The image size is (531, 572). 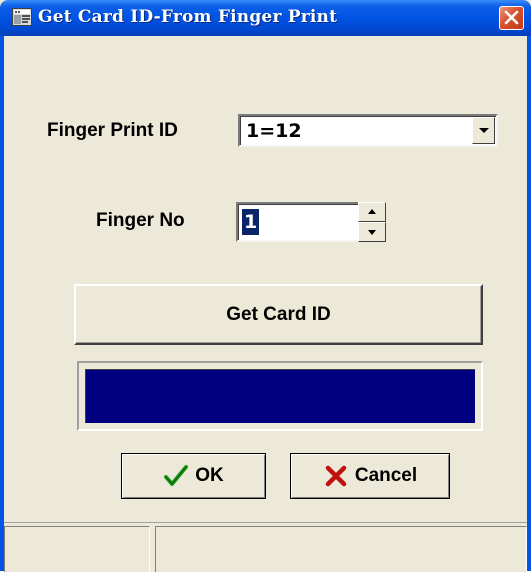 I want to click on spin-down-icon, so click(x=372, y=232).